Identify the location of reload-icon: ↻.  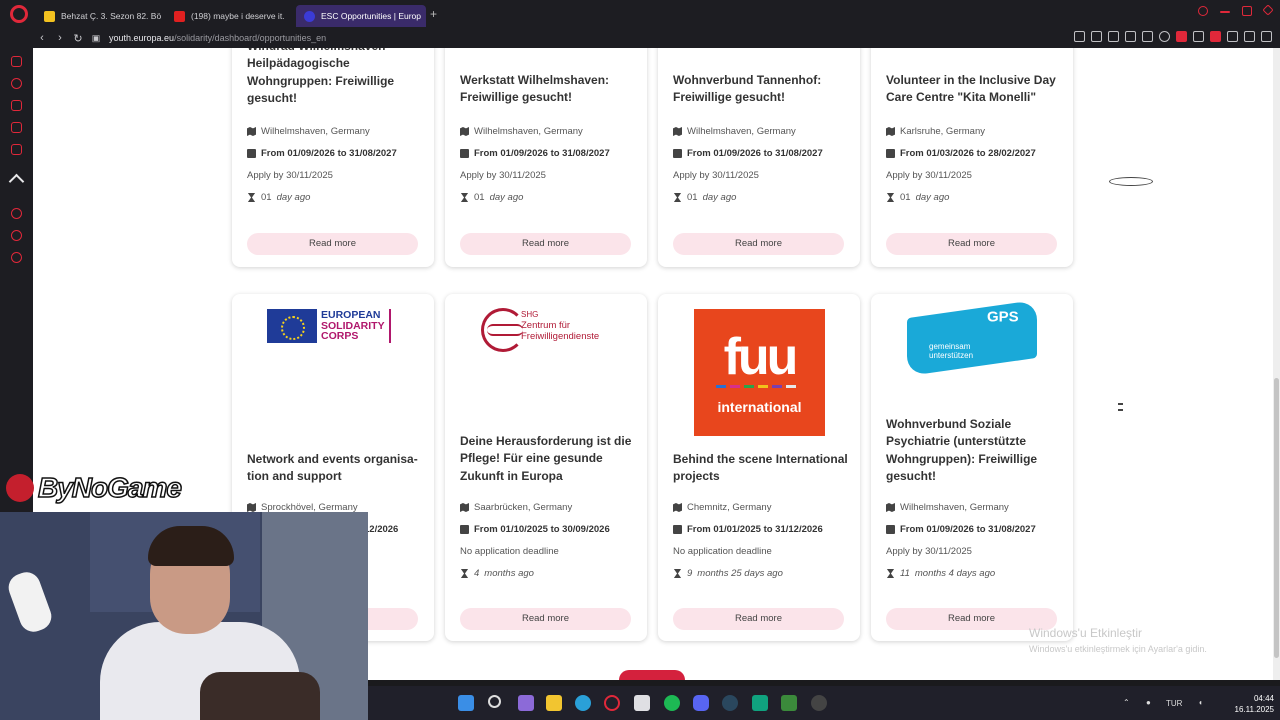
(78, 38).